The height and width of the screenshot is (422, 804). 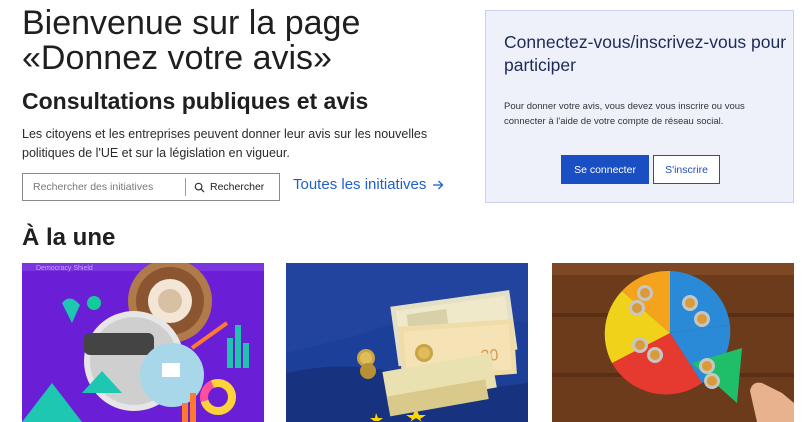 I want to click on register-button: S'inscrire, so click(x=686, y=169).